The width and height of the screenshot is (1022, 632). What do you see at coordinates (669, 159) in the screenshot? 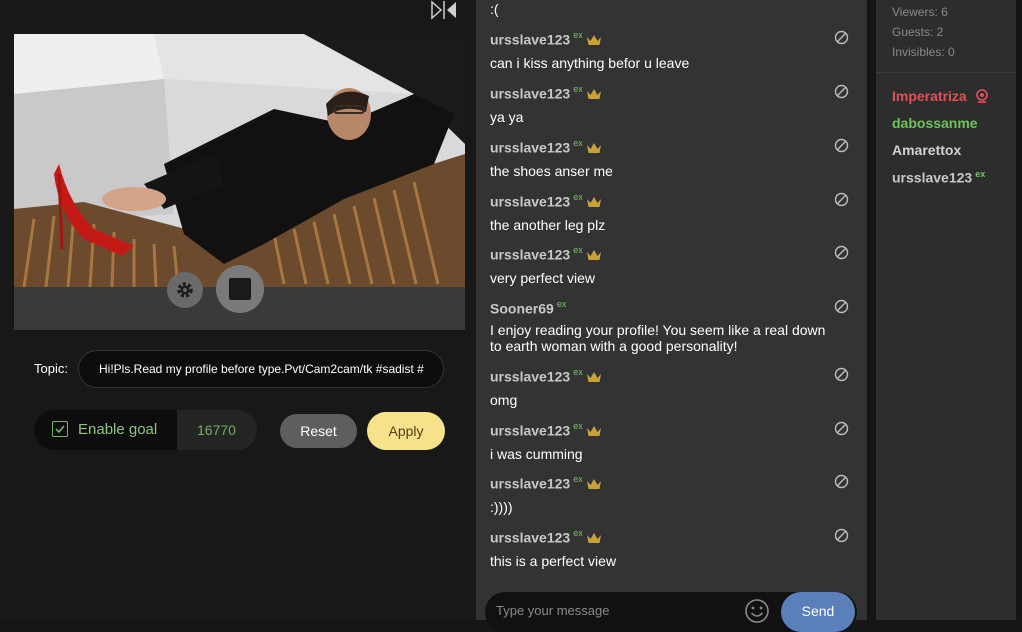
I see `chat-message: ursslave123 ex the shoes anser me` at bounding box center [669, 159].